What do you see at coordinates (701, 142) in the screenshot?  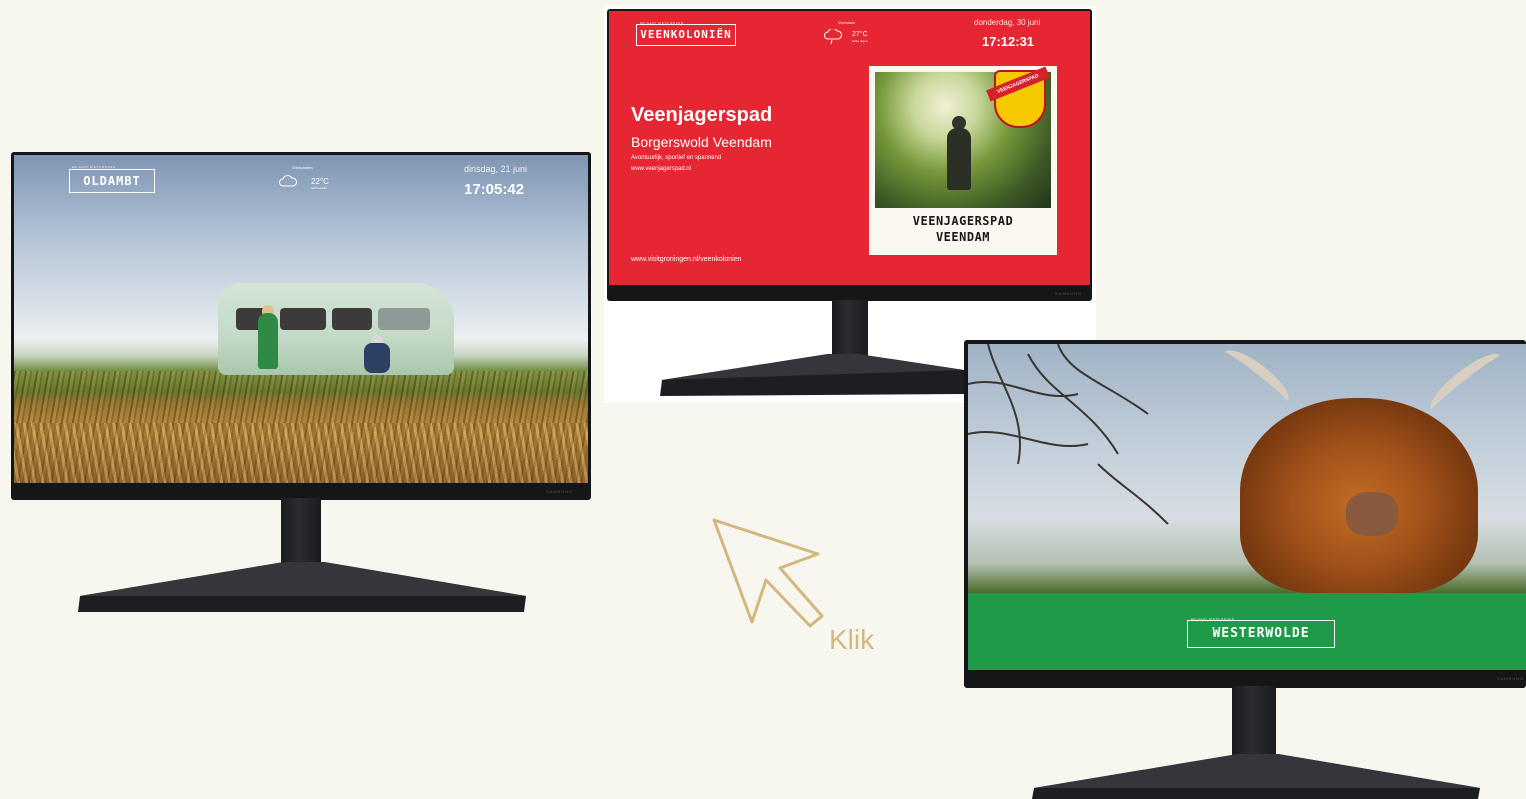 I see `slide-subtitle: Borgerswold Veendam` at bounding box center [701, 142].